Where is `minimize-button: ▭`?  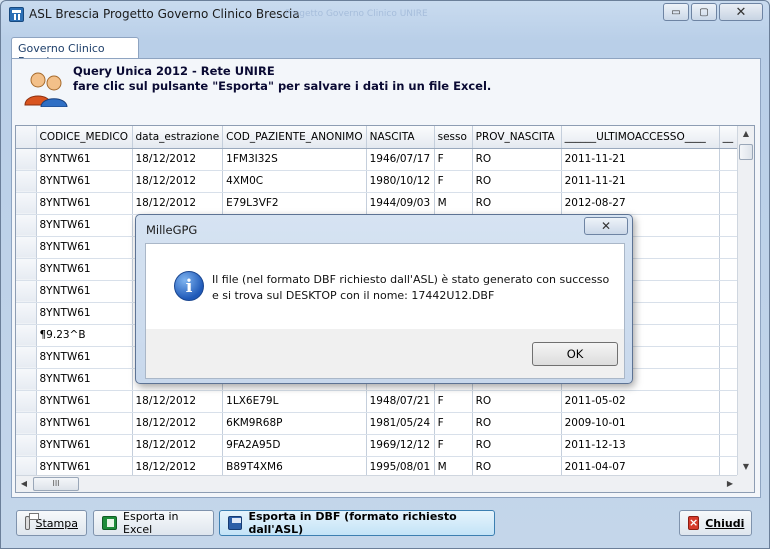 minimize-button: ▭ is located at coordinates (676, 12).